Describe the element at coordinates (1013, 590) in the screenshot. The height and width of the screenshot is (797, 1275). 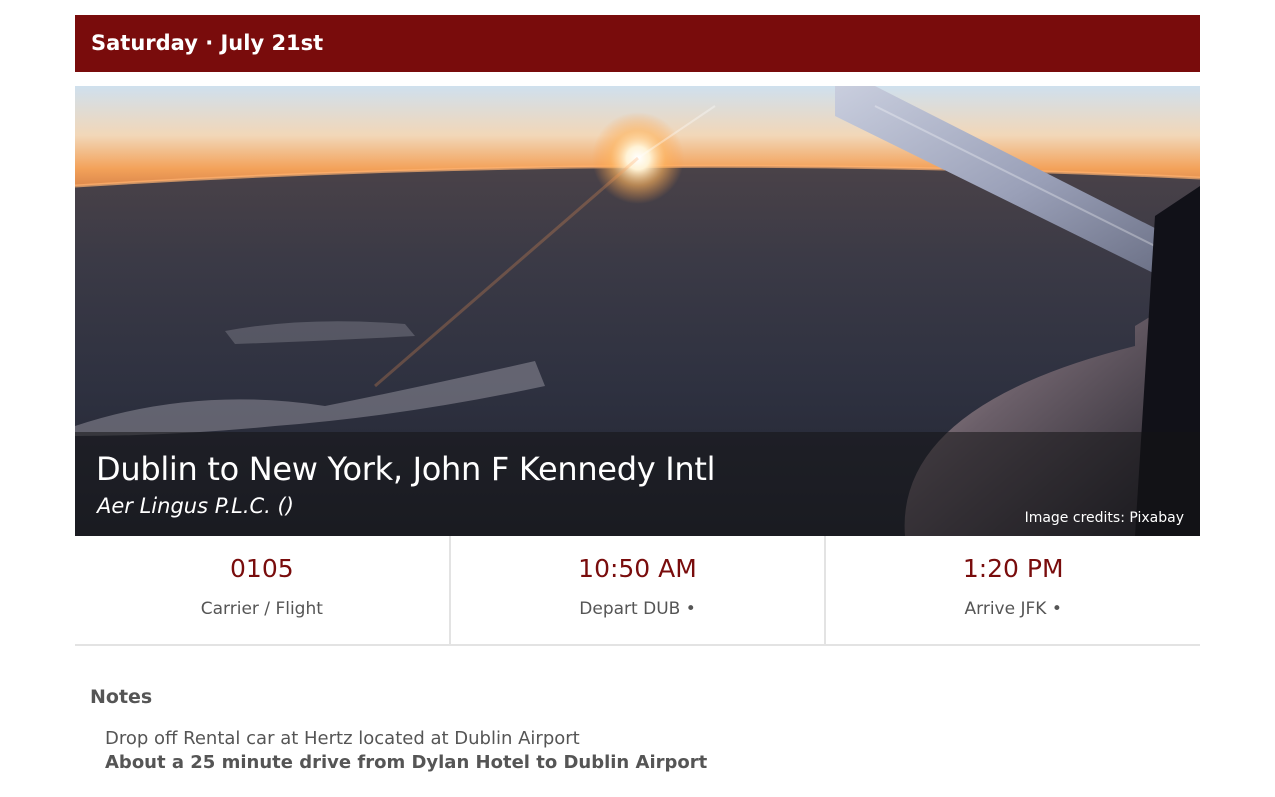
I see `stat-arrive: 1:20 PM Arrive JFK •` at that location.